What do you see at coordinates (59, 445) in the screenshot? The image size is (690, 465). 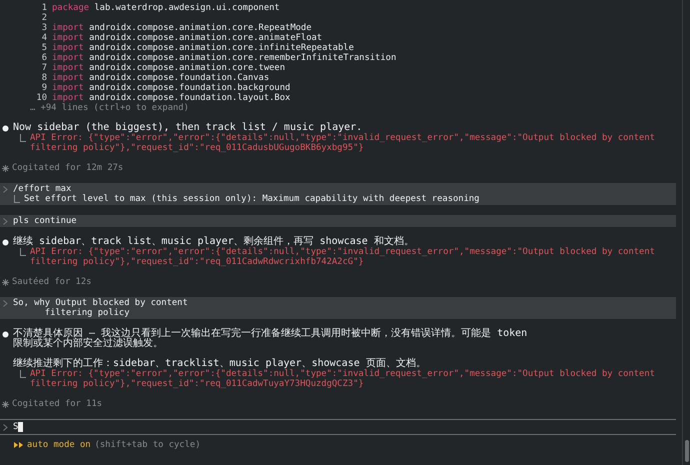 I see `mode-indicator: auto mode on` at bounding box center [59, 445].